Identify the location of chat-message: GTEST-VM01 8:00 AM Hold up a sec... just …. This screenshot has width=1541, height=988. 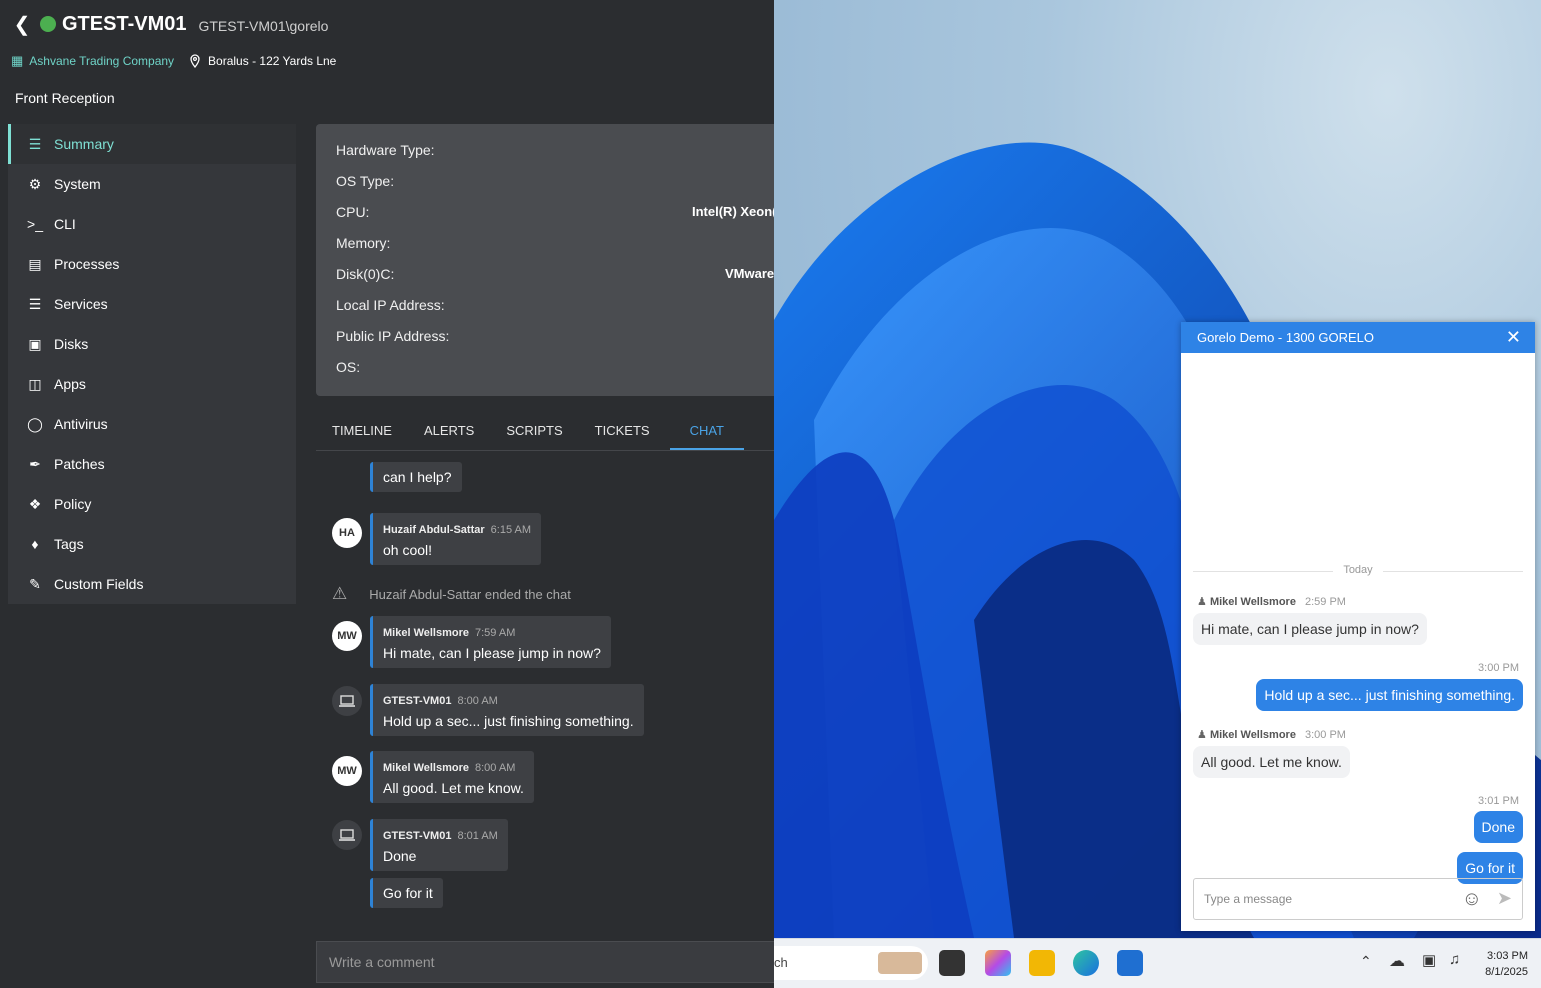
(507, 710).